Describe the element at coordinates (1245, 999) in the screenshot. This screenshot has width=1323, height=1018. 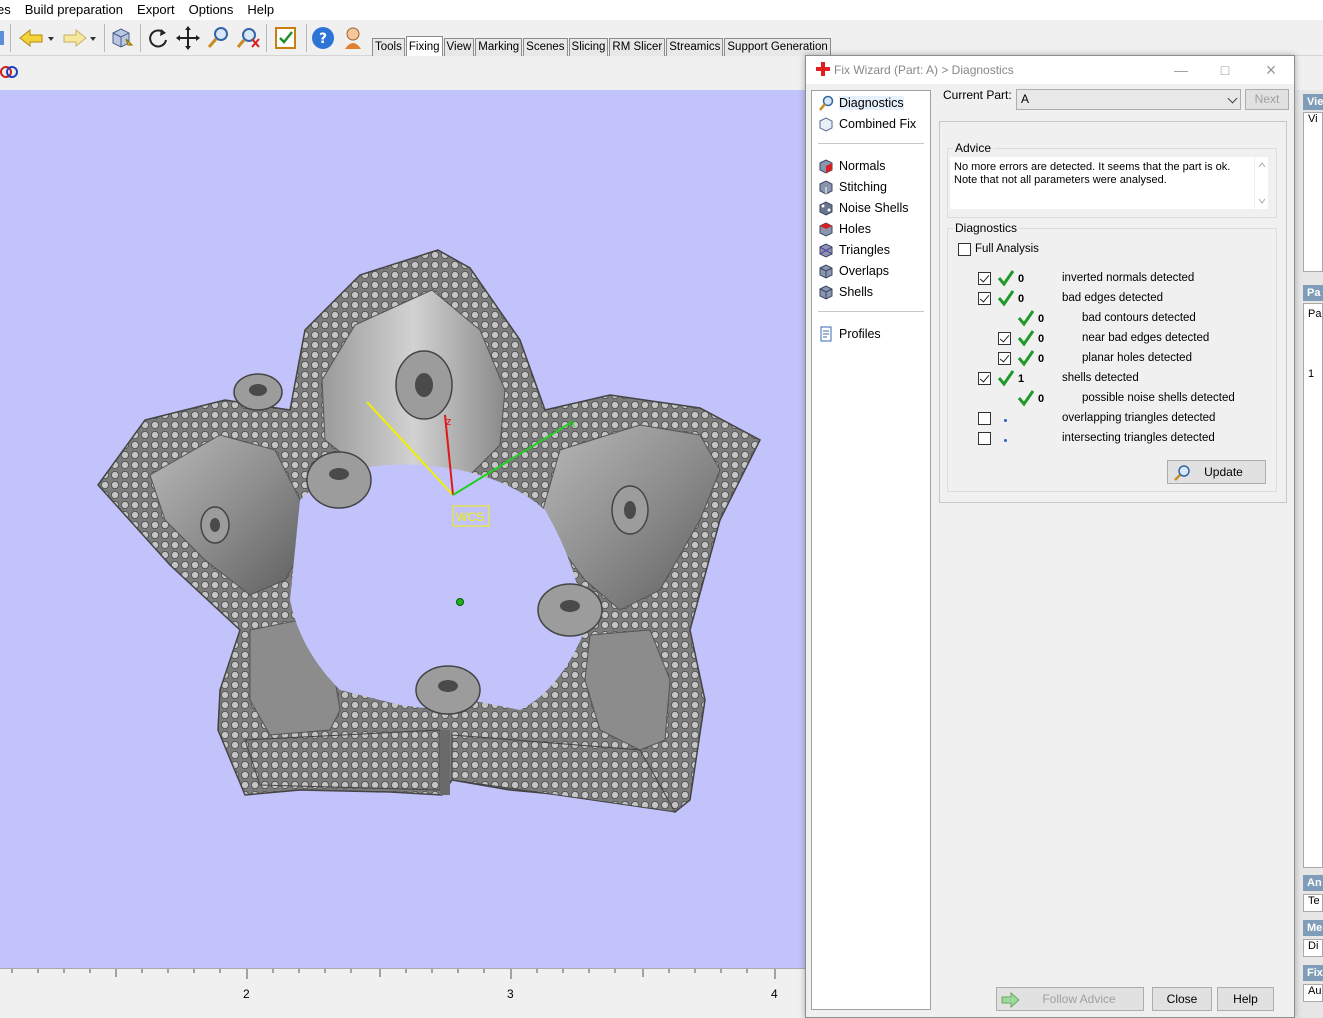
I see `help-button: Help` at that location.